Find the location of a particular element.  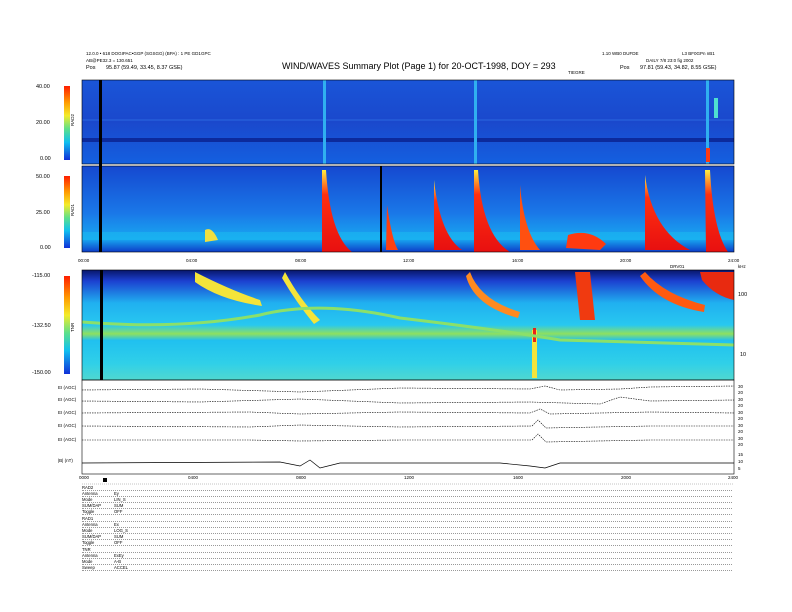

rad2-tick-mid: 20.00 is located at coordinates (43, 123).